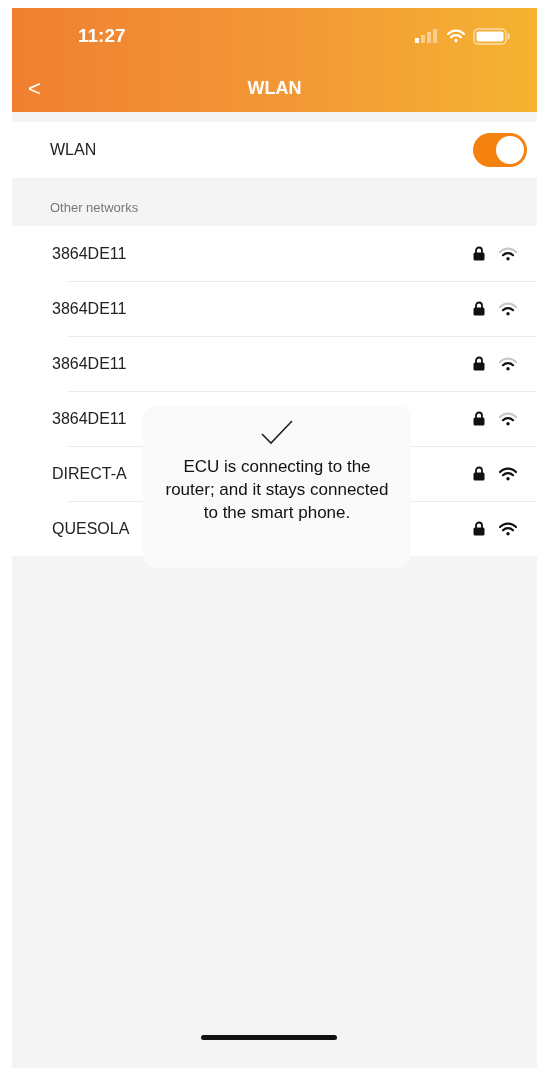  I want to click on toast-message: ECU is connecting to the router; and it stays connected to the smart phone., so click(277, 490).